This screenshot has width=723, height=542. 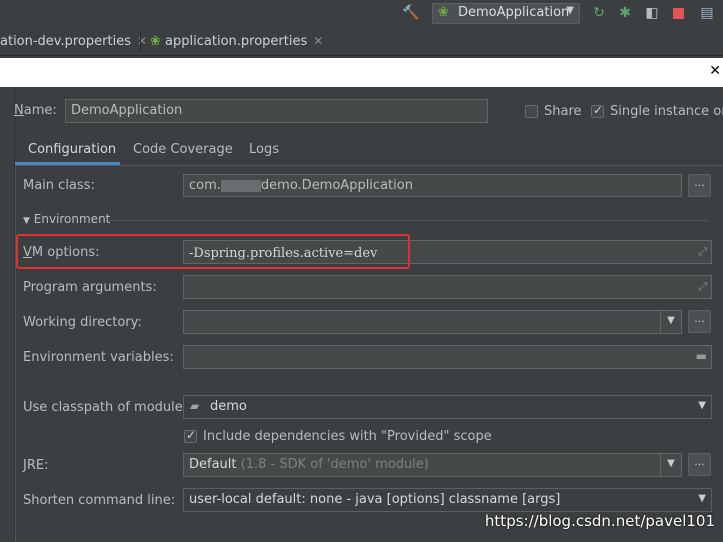 What do you see at coordinates (240, 185) in the screenshot?
I see `redacted-block` at bounding box center [240, 185].